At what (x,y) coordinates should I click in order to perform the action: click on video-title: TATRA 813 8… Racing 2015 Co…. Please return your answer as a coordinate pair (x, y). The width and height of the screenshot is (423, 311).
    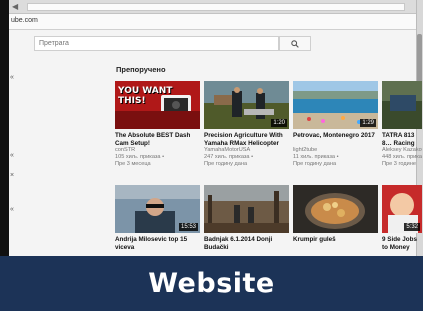
    Looking at the image, I should click on (402, 139).